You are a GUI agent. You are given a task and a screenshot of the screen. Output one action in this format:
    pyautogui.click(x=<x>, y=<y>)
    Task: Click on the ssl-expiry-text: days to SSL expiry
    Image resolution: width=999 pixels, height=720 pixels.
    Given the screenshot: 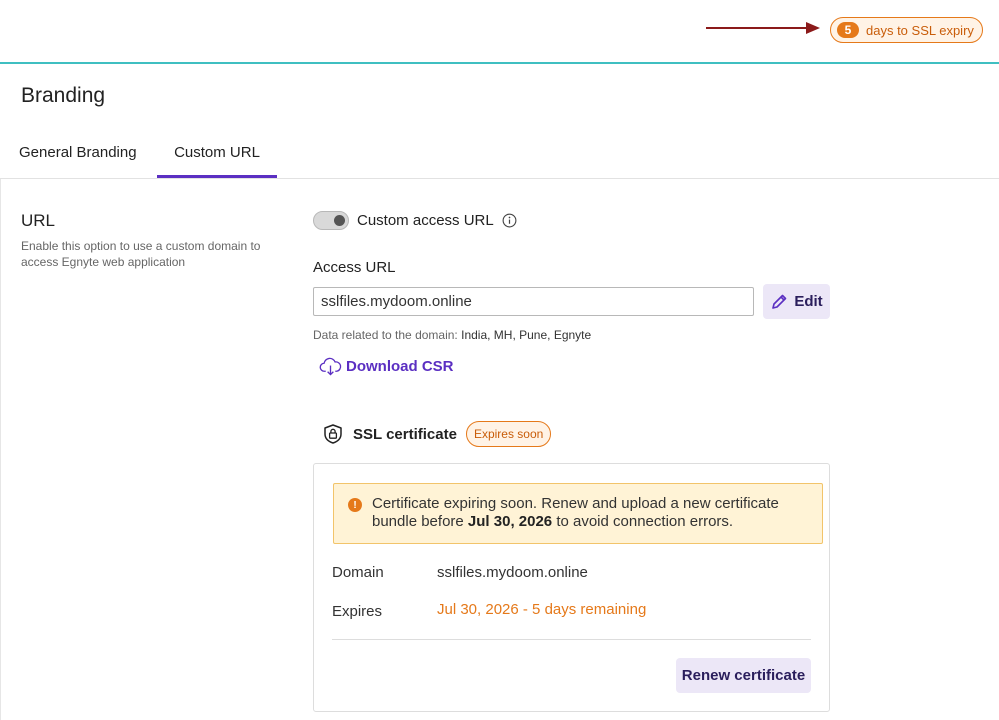 What is the action you would take?
    pyautogui.click(x=920, y=30)
    